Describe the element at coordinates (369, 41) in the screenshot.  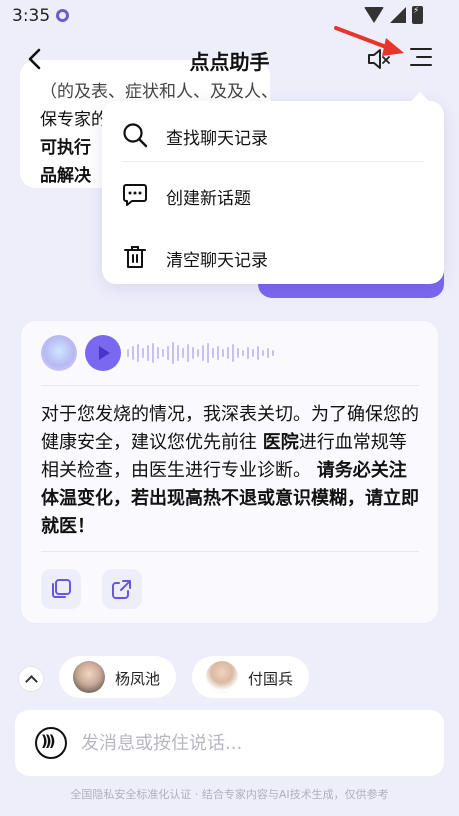
I see `annotation-arrow-icon` at that location.